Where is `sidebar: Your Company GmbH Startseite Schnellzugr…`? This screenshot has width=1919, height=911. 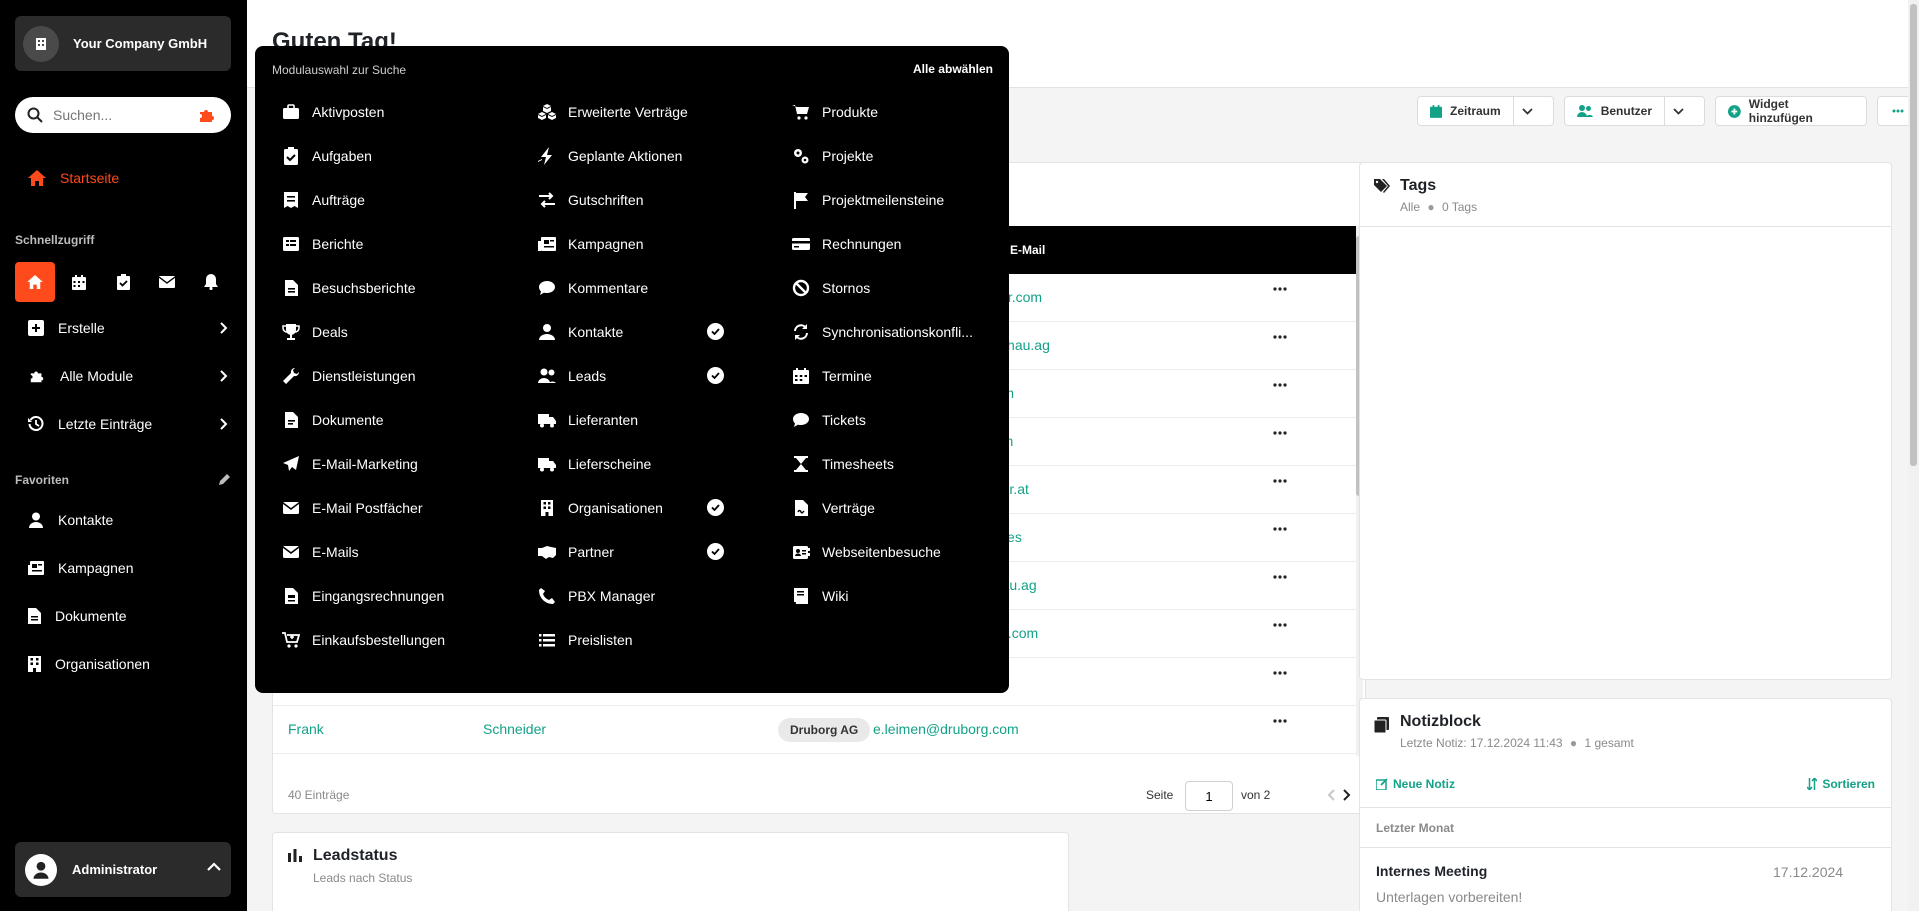
sidebar: Your Company GmbH Startseite Schnellzugr… is located at coordinates (123, 455).